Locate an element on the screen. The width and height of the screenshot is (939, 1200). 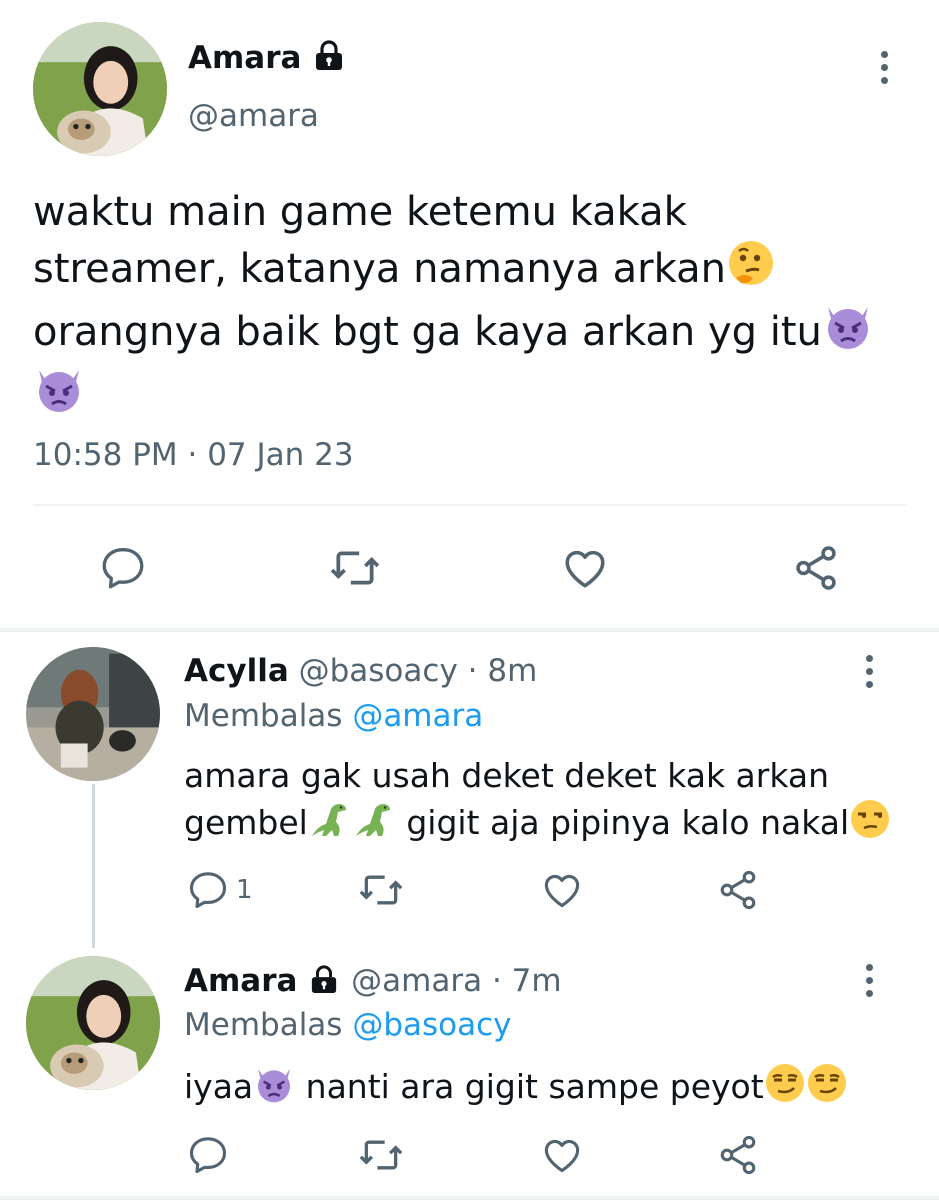
tweet-text-line: streamer, katanya namanya arkan is located at coordinates (379, 269).